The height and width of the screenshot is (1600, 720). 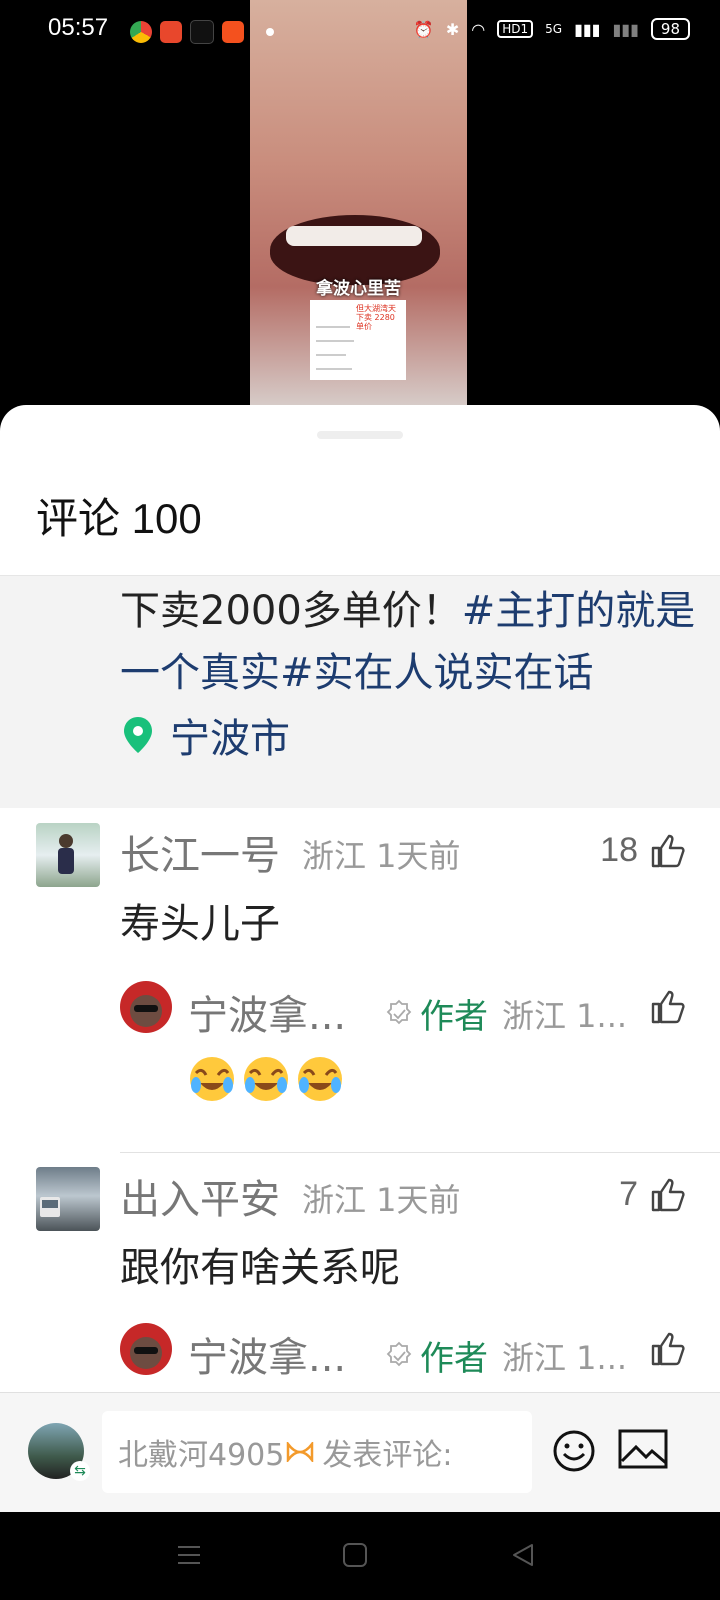 I want to click on comment-text: 寿头儿子, so click(x=200, y=924).